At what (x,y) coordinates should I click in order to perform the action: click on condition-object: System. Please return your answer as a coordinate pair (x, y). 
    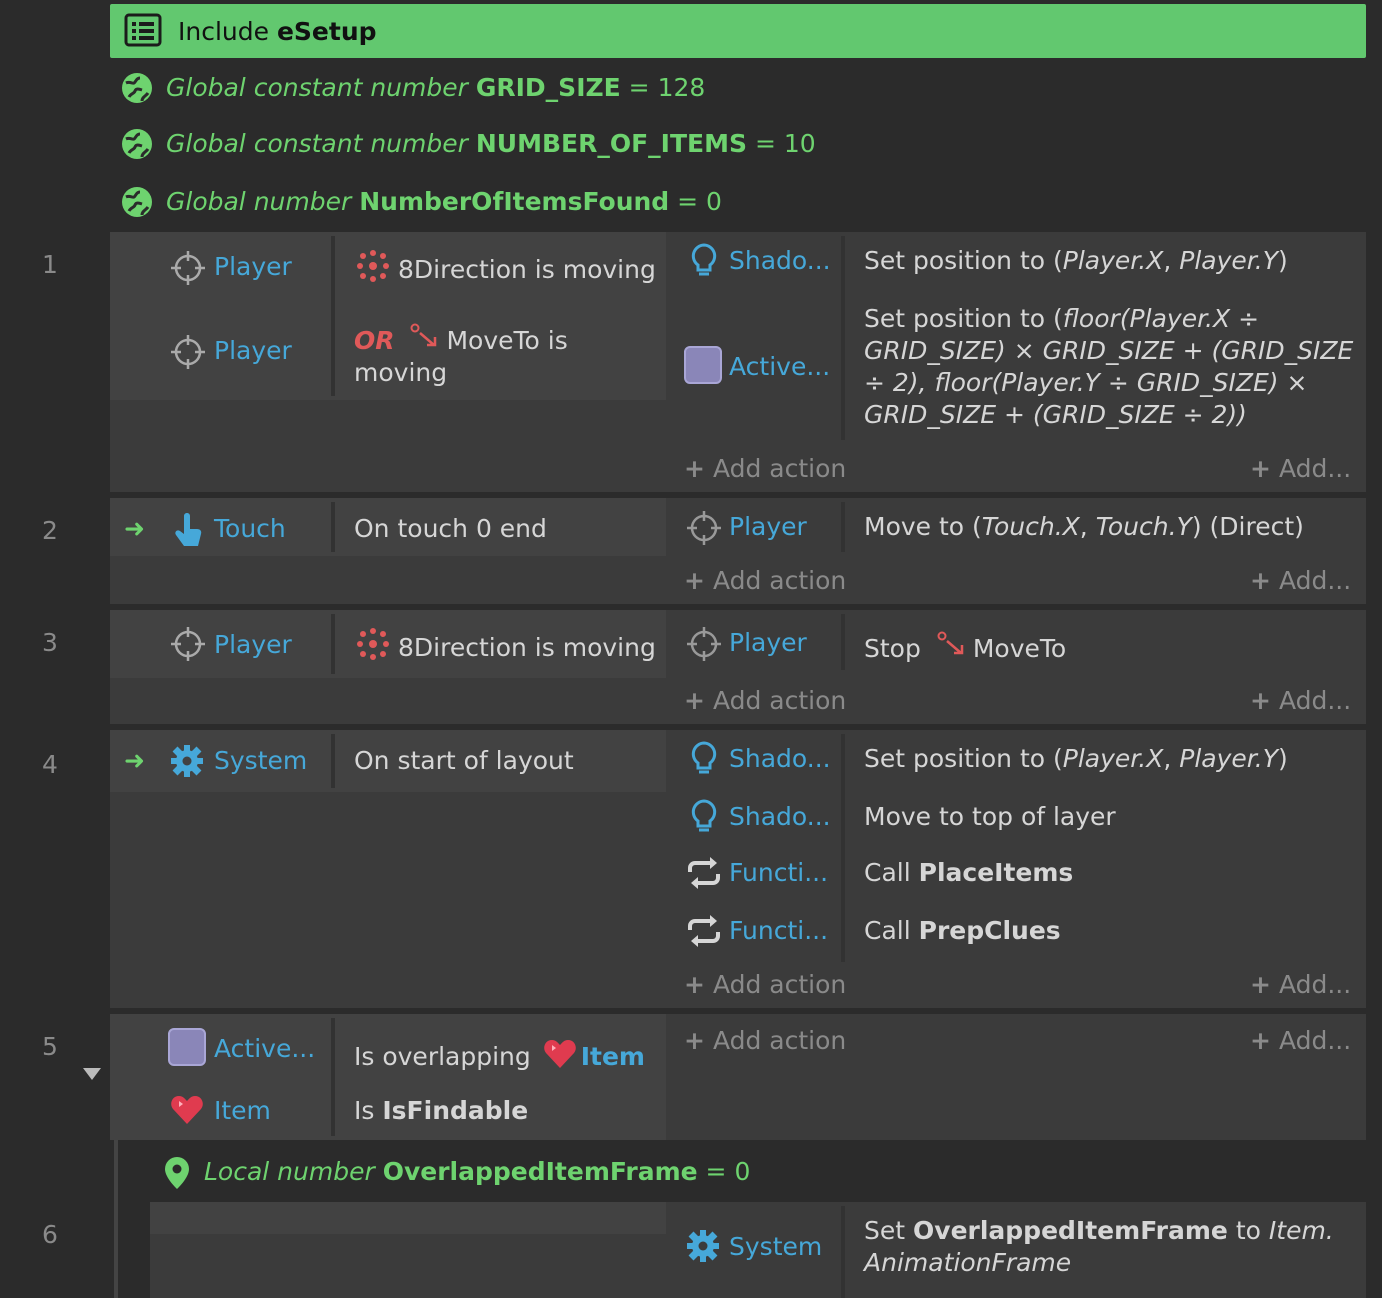
    Looking at the image, I should click on (260, 760).